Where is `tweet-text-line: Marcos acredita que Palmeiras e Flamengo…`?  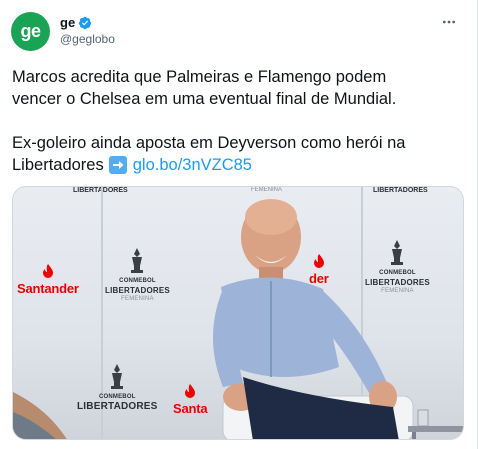
tweet-text-line: Marcos acredita que Palmeiras e Flamengo… is located at coordinates (199, 77).